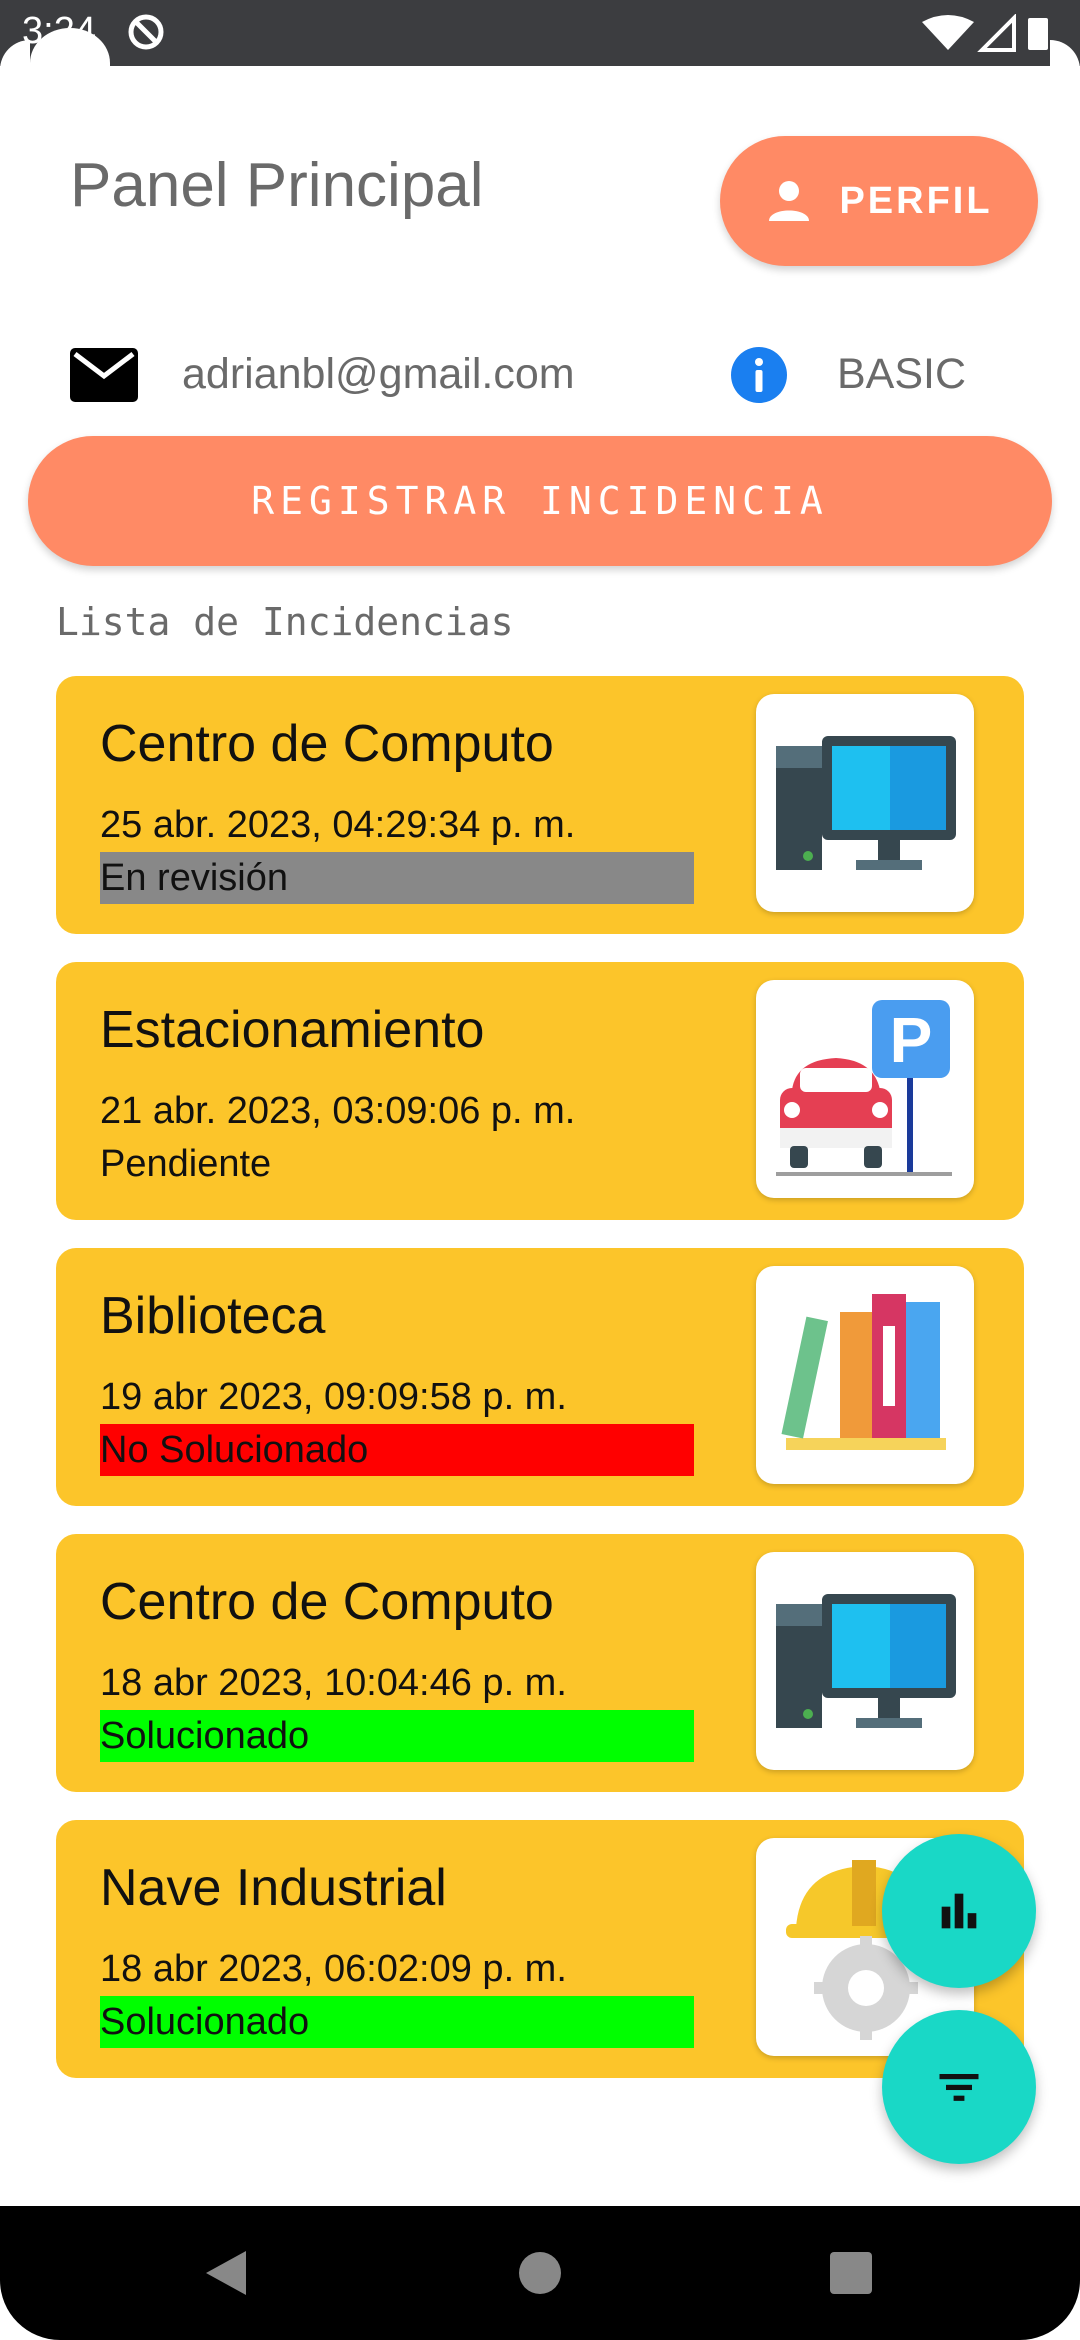  I want to click on info-icon, so click(759, 375).